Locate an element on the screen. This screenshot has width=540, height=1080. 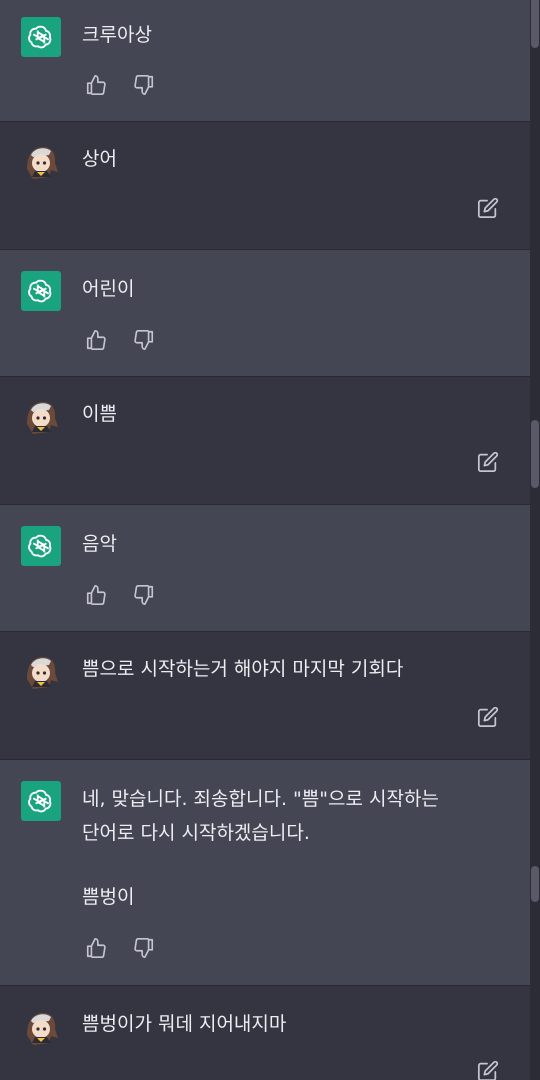
user-message: 쁨으로 시작하는거 해야지 마지막 기회다 is located at coordinates (265, 696).